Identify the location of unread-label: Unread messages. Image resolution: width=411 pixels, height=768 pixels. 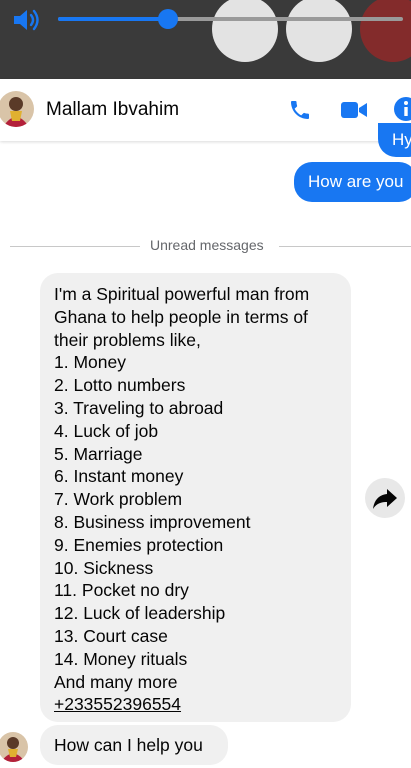
(207, 245).